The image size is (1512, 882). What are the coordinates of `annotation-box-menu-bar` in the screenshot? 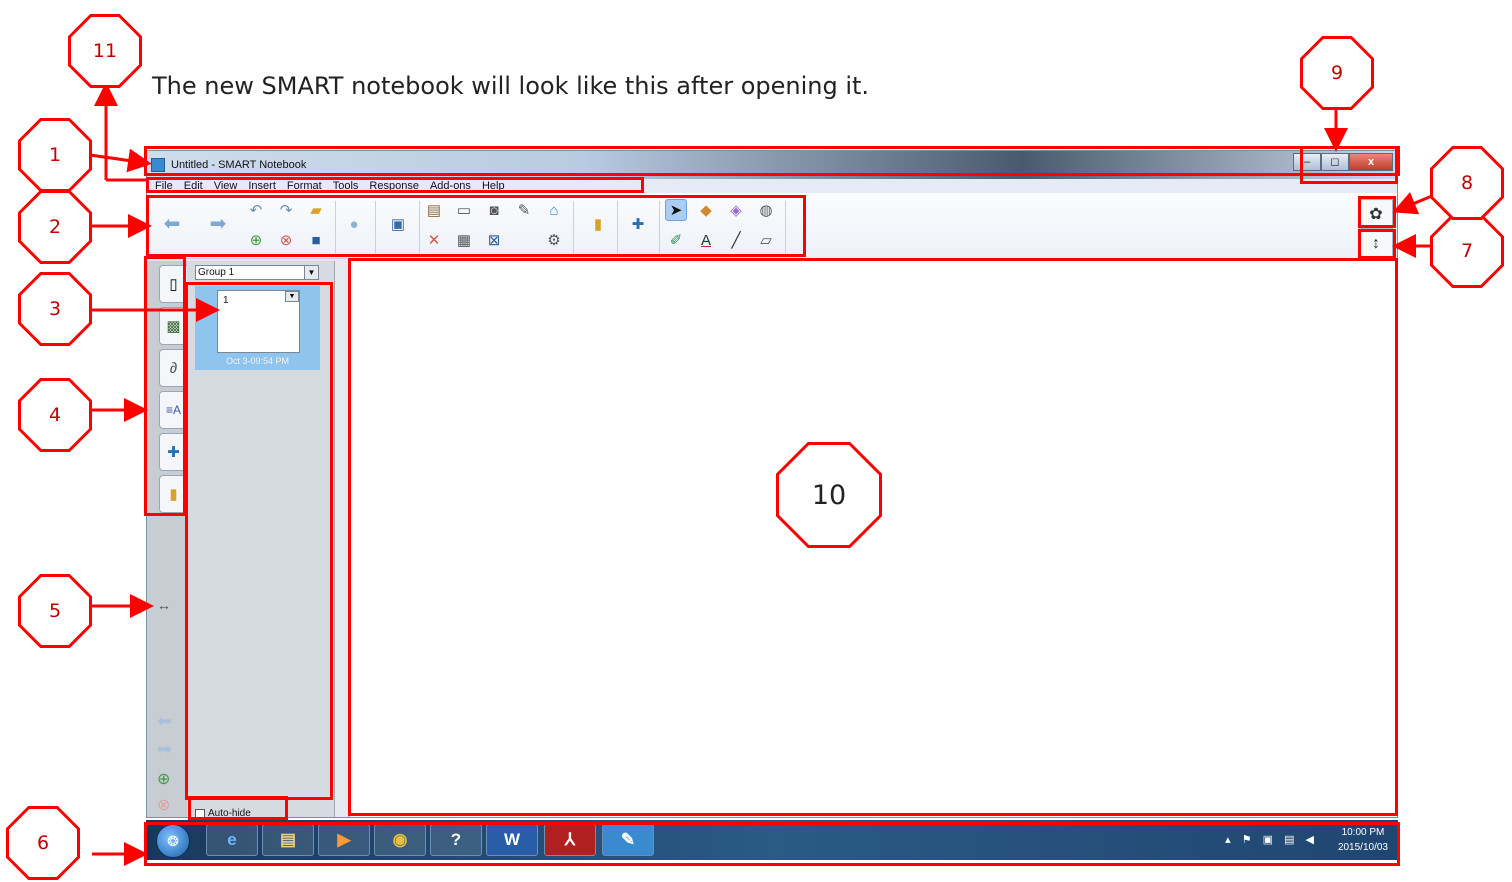 It's located at (395, 185).